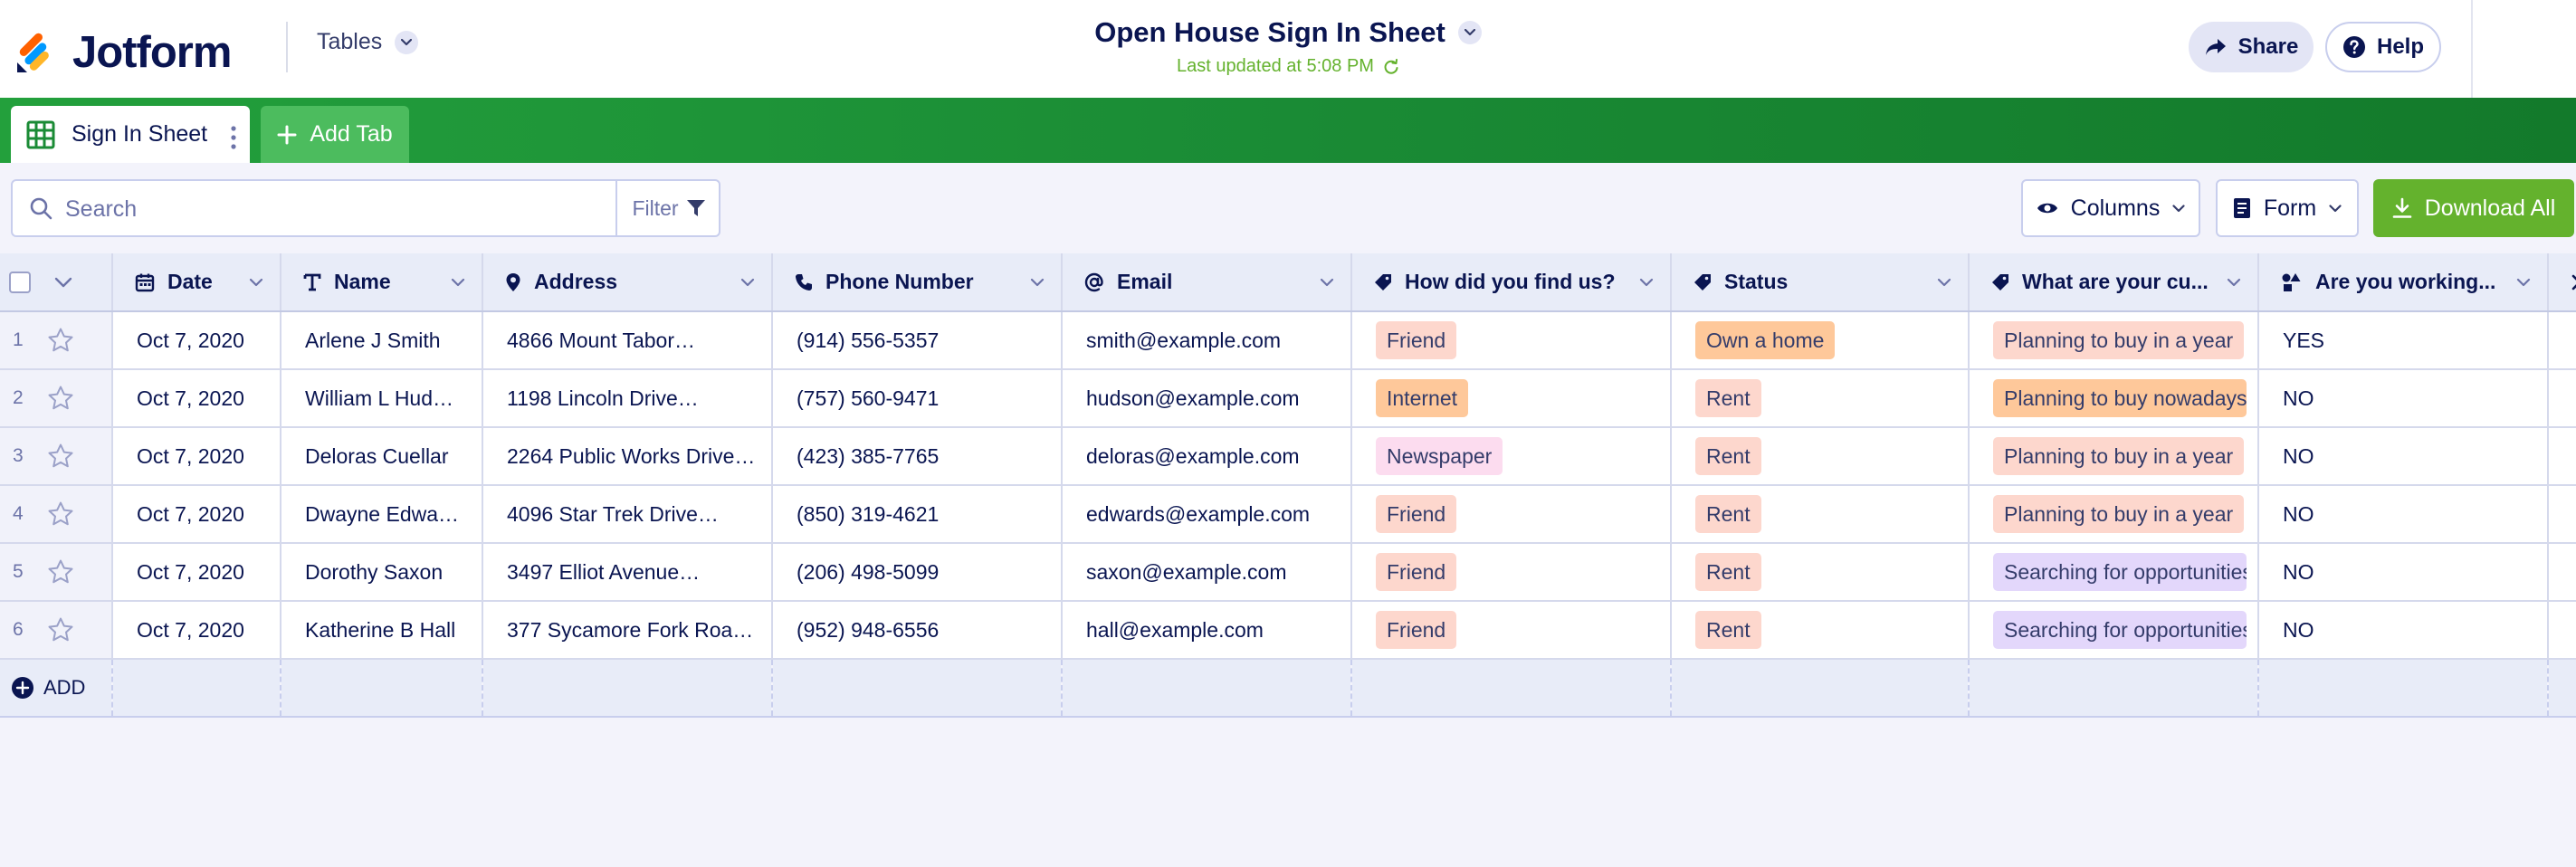  Describe the element at coordinates (917, 340) in the screenshot. I see `phone-number-cell: (914) 556-5357` at that location.